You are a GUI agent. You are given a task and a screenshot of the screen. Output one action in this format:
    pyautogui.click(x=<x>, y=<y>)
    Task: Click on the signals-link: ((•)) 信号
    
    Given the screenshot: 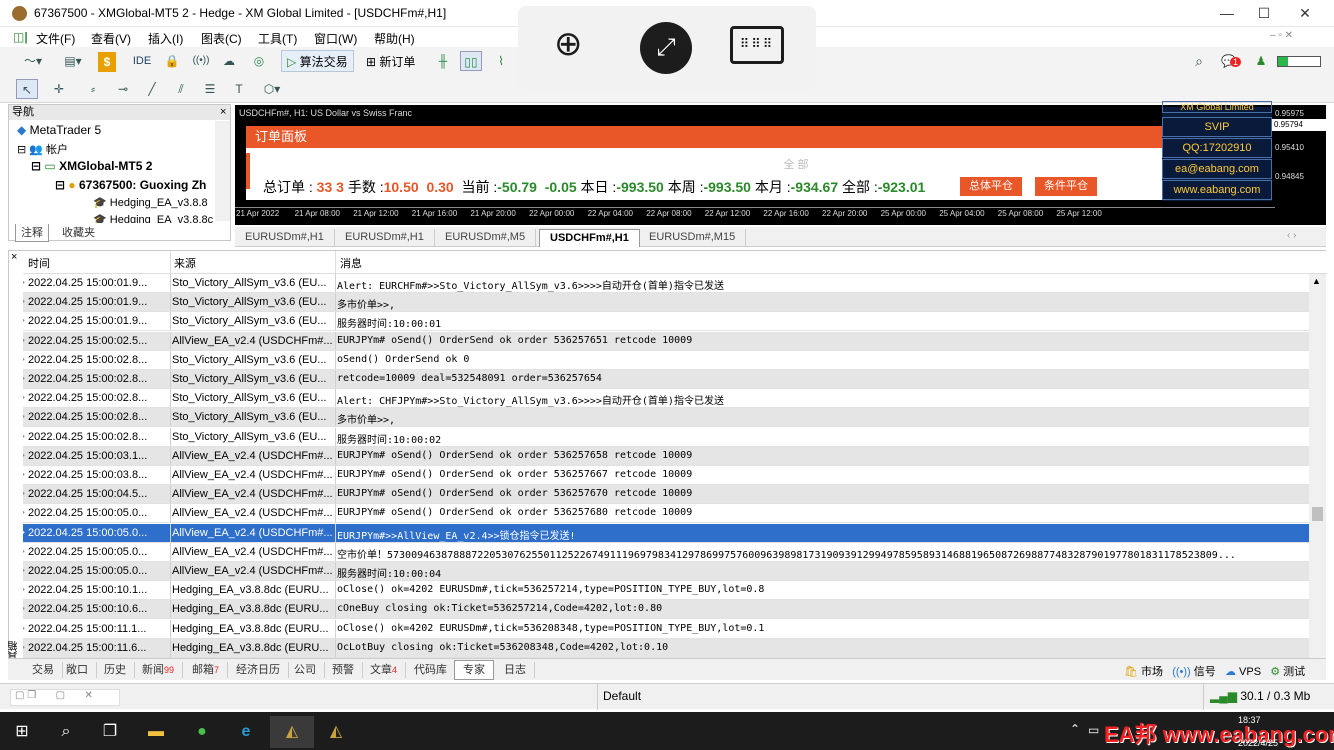 What is the action you would take?
    pyautogui.click(x=1194, y=672)
    